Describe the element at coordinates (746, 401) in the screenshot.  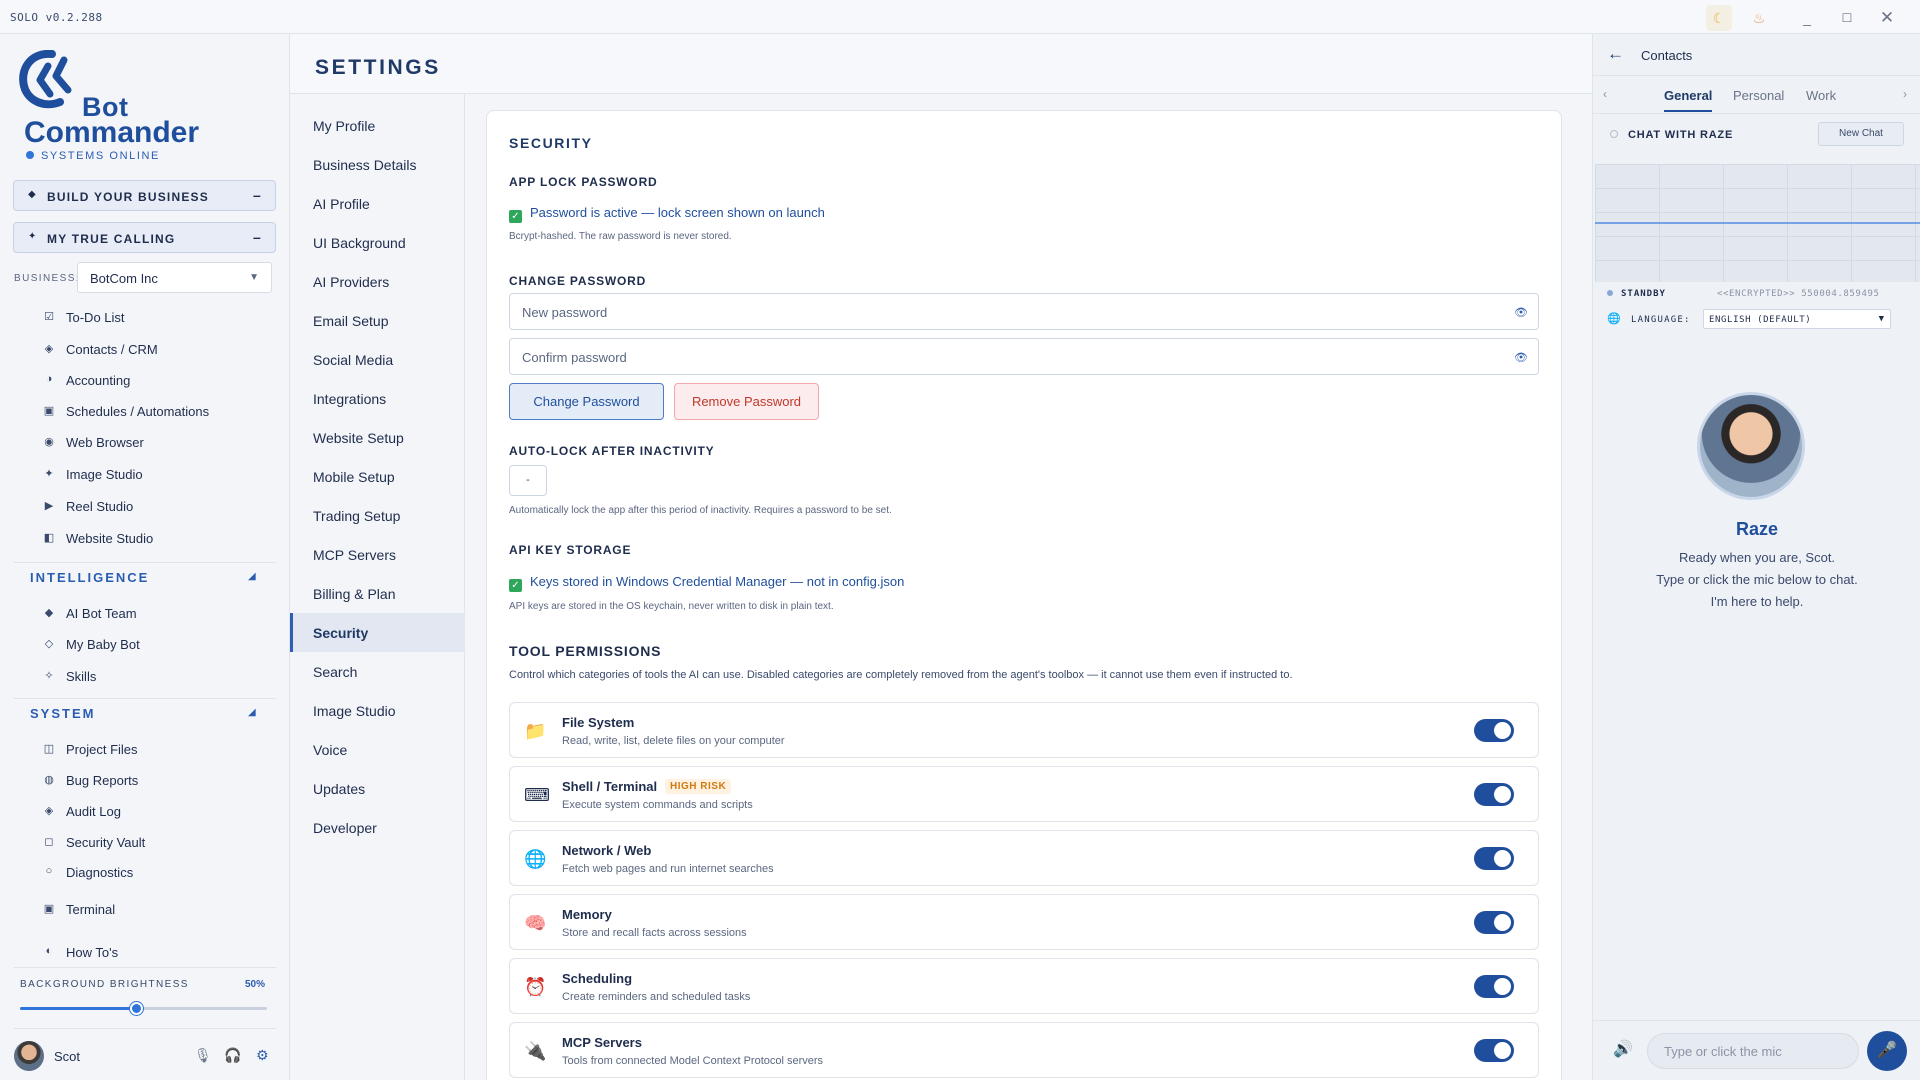
I see `remove-password-button: Remove Password` at that location.